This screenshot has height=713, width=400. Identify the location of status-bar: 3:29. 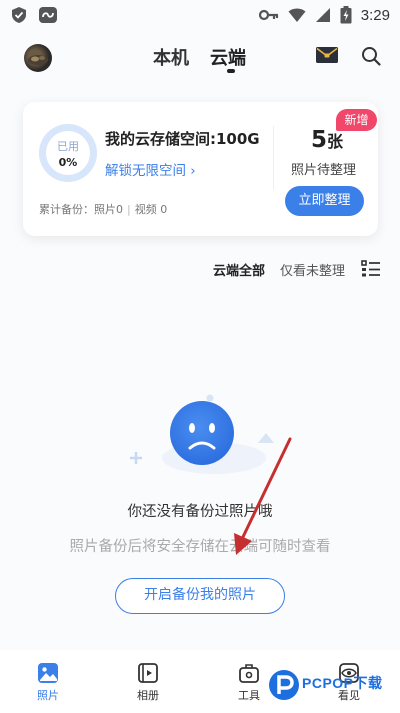
(200, 15).